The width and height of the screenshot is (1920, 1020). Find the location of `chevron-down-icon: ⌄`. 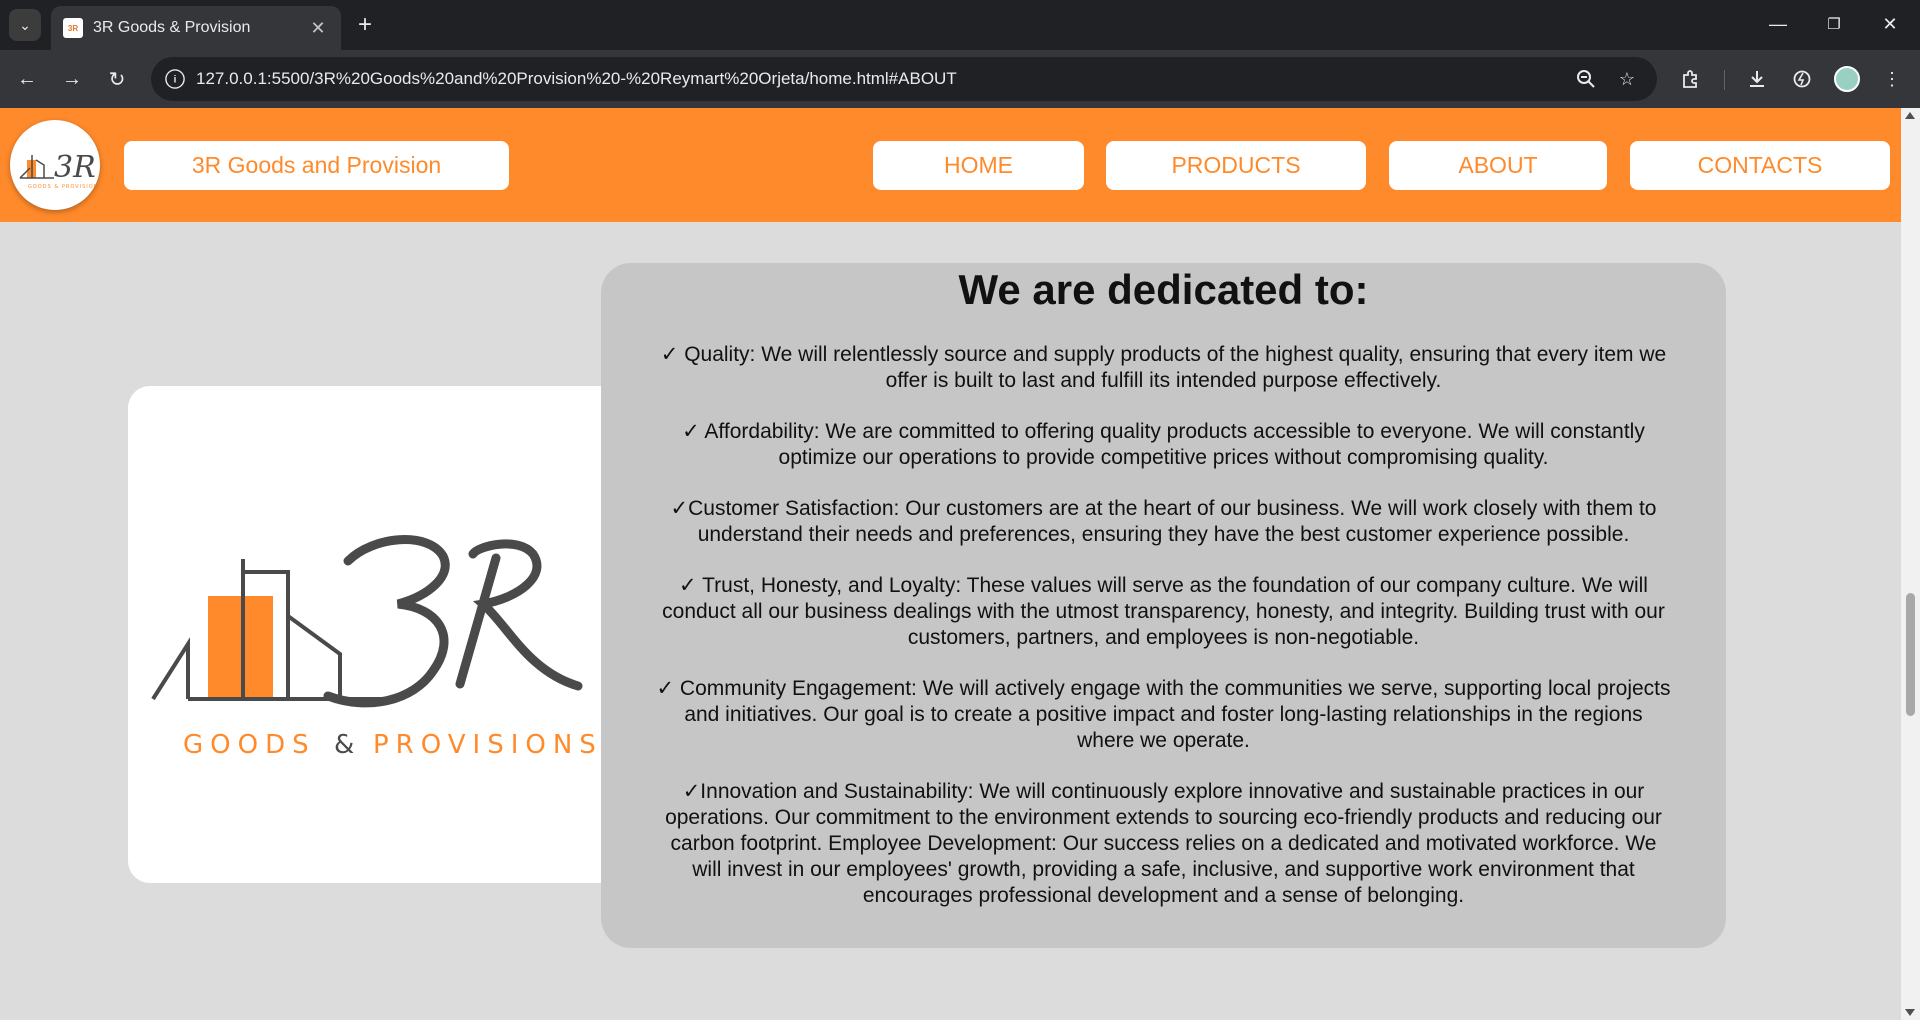

chevron-down-icon: ⌄ is located at coordinates (25, 24).